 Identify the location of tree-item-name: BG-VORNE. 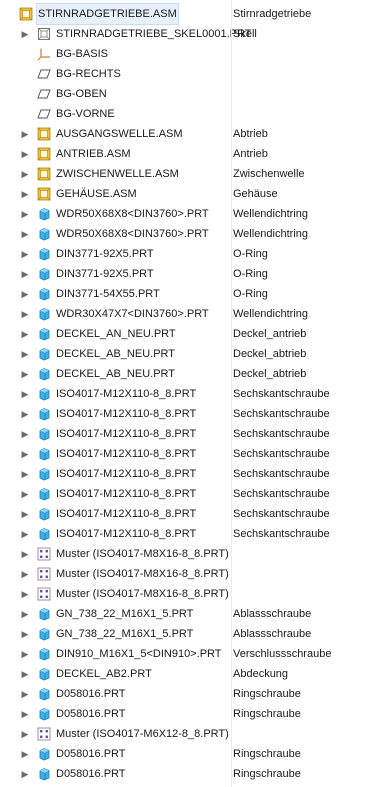
(85, 114).